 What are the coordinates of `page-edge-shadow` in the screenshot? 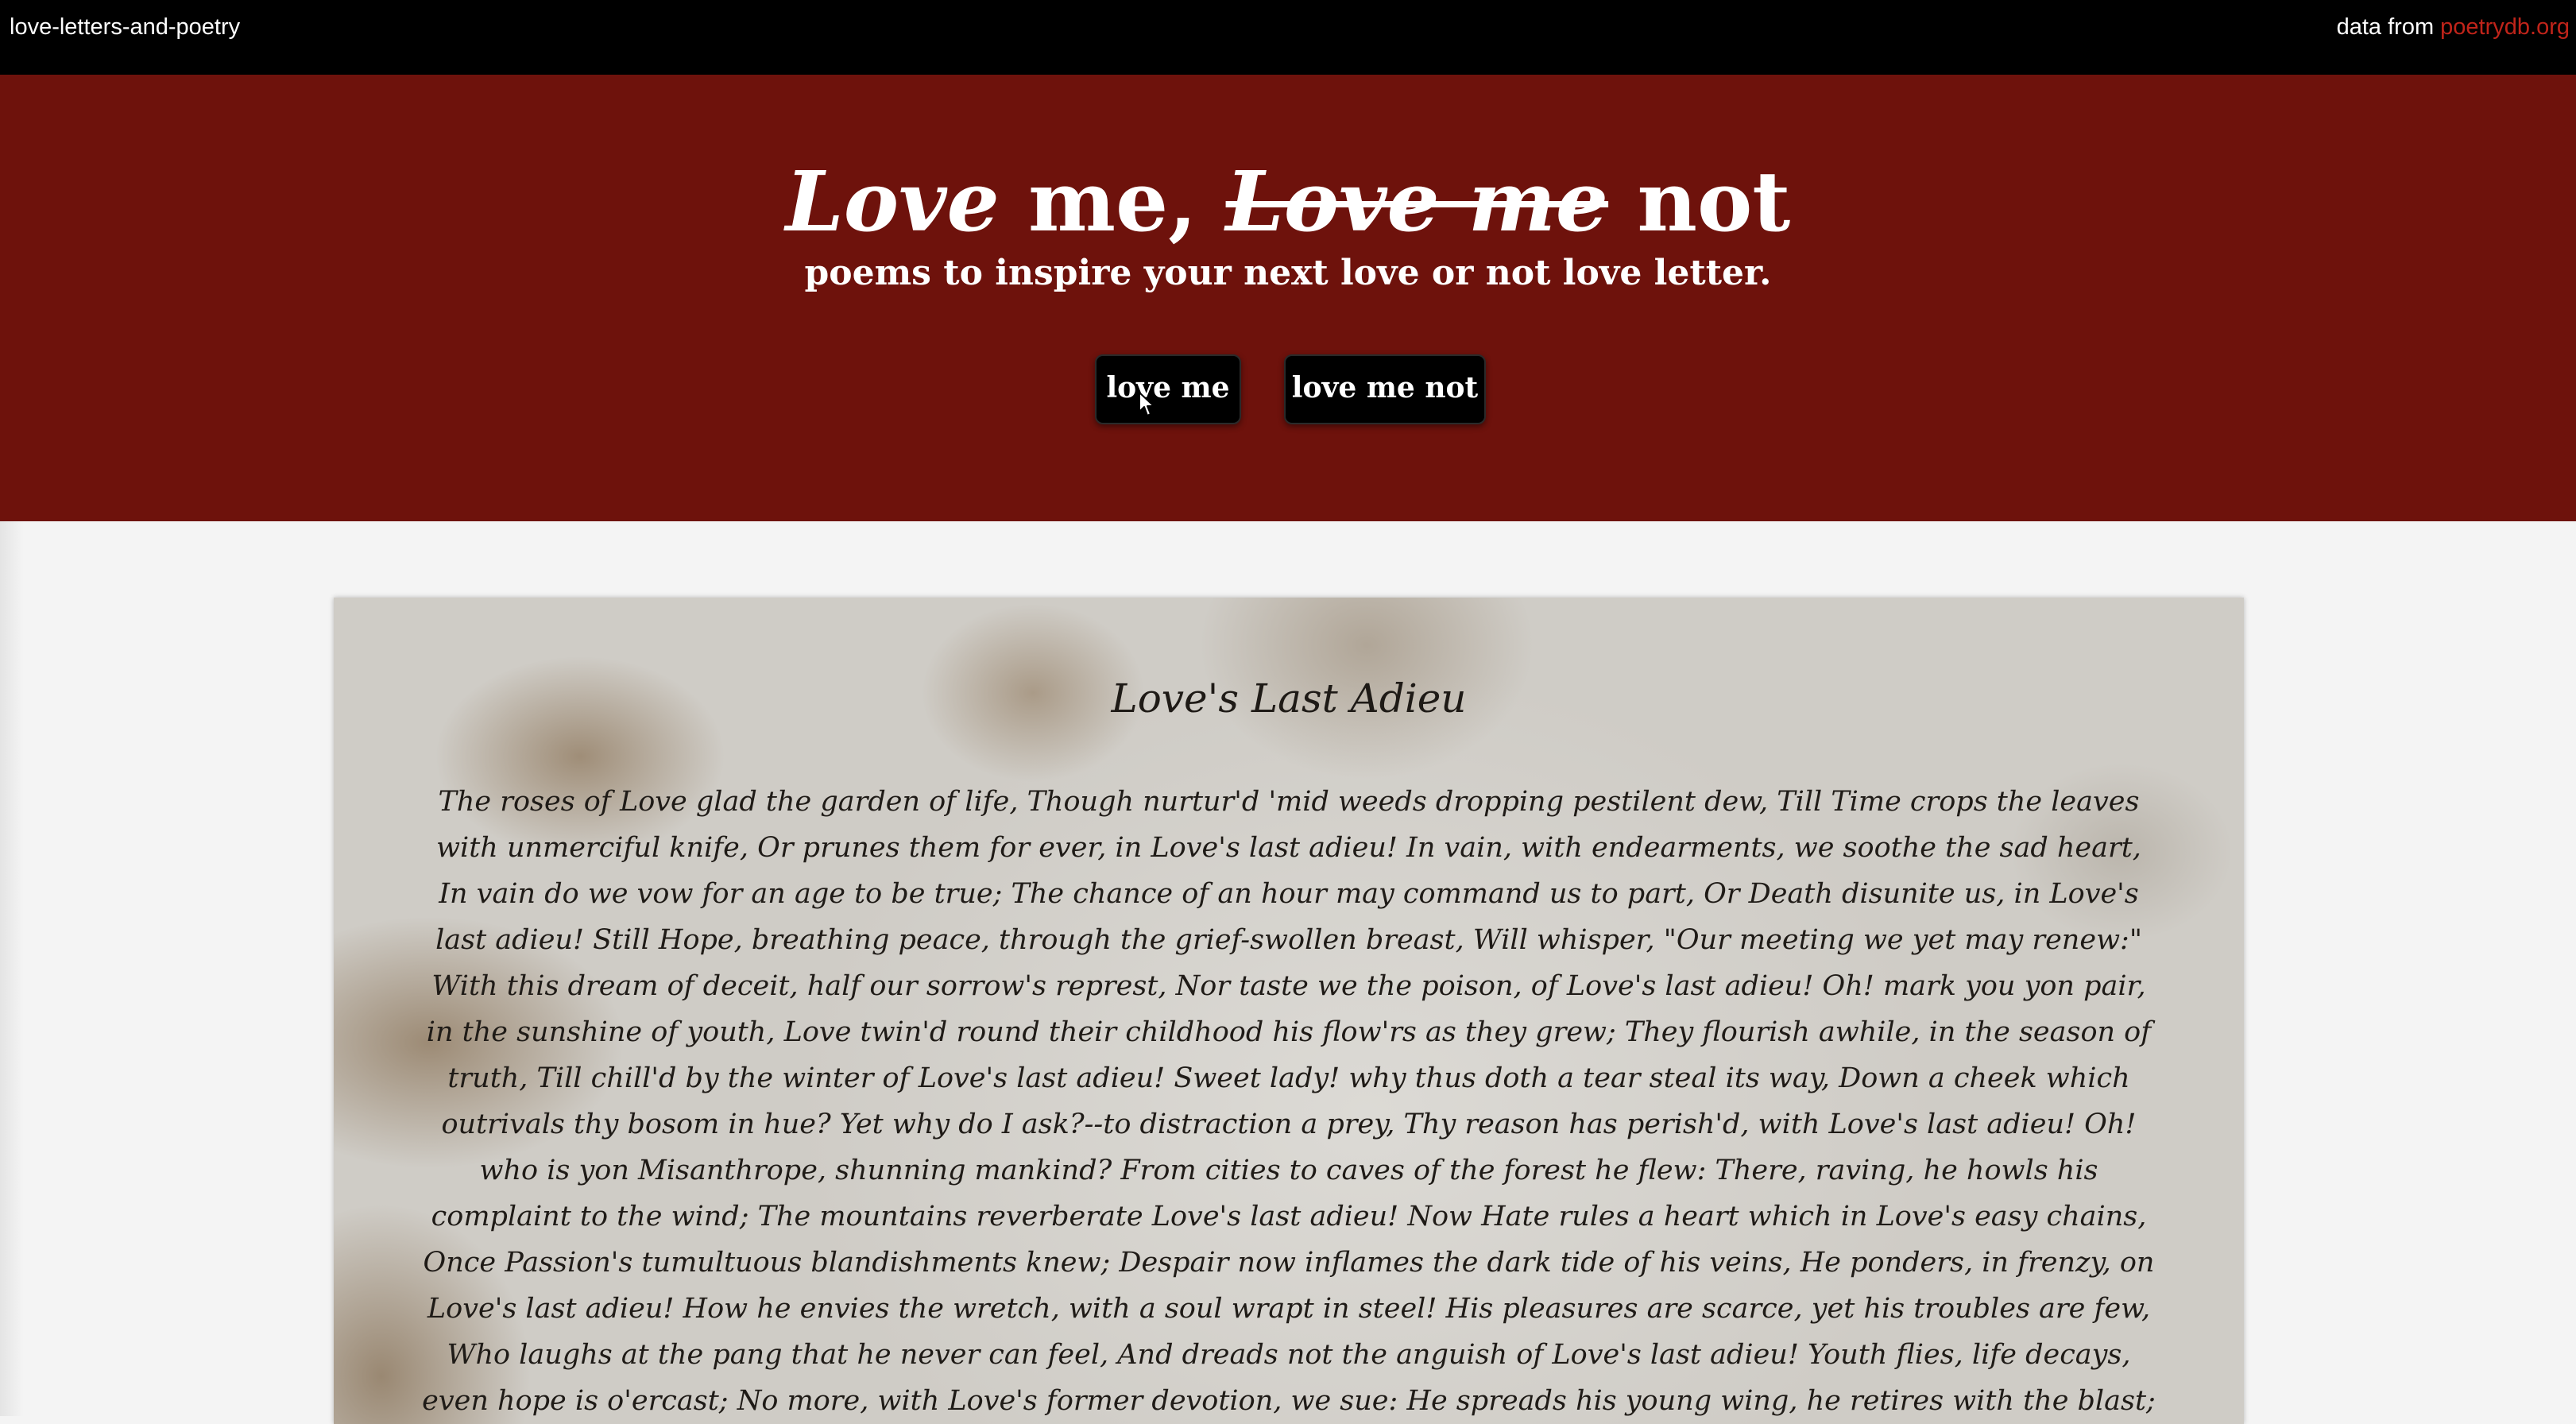 It's located at (12, 968).